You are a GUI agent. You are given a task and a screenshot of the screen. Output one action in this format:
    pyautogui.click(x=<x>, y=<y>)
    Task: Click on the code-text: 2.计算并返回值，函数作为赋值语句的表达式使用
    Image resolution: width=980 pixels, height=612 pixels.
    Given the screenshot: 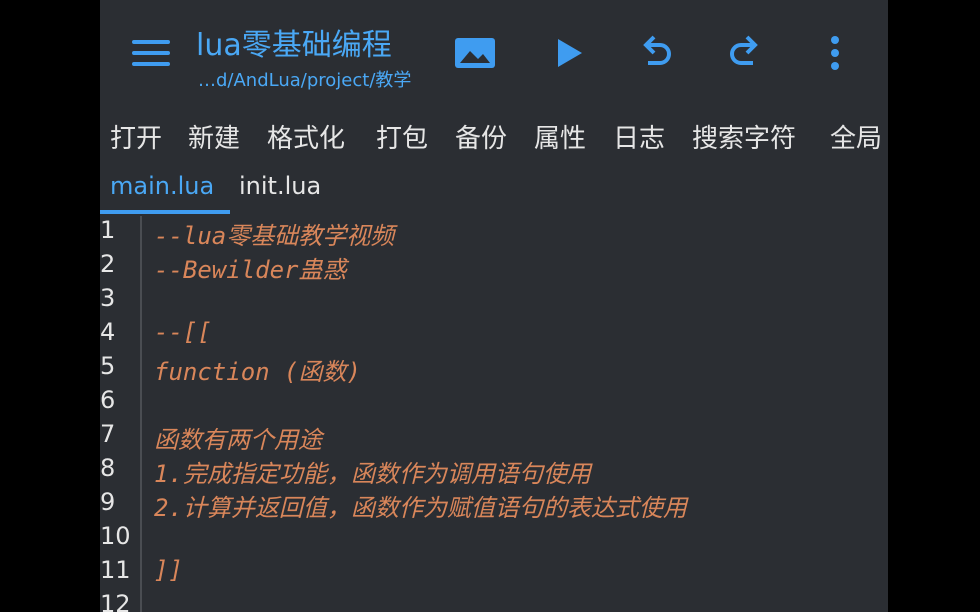 What is the action you would take?
    pyautogui.click(x=420, y=508)
    